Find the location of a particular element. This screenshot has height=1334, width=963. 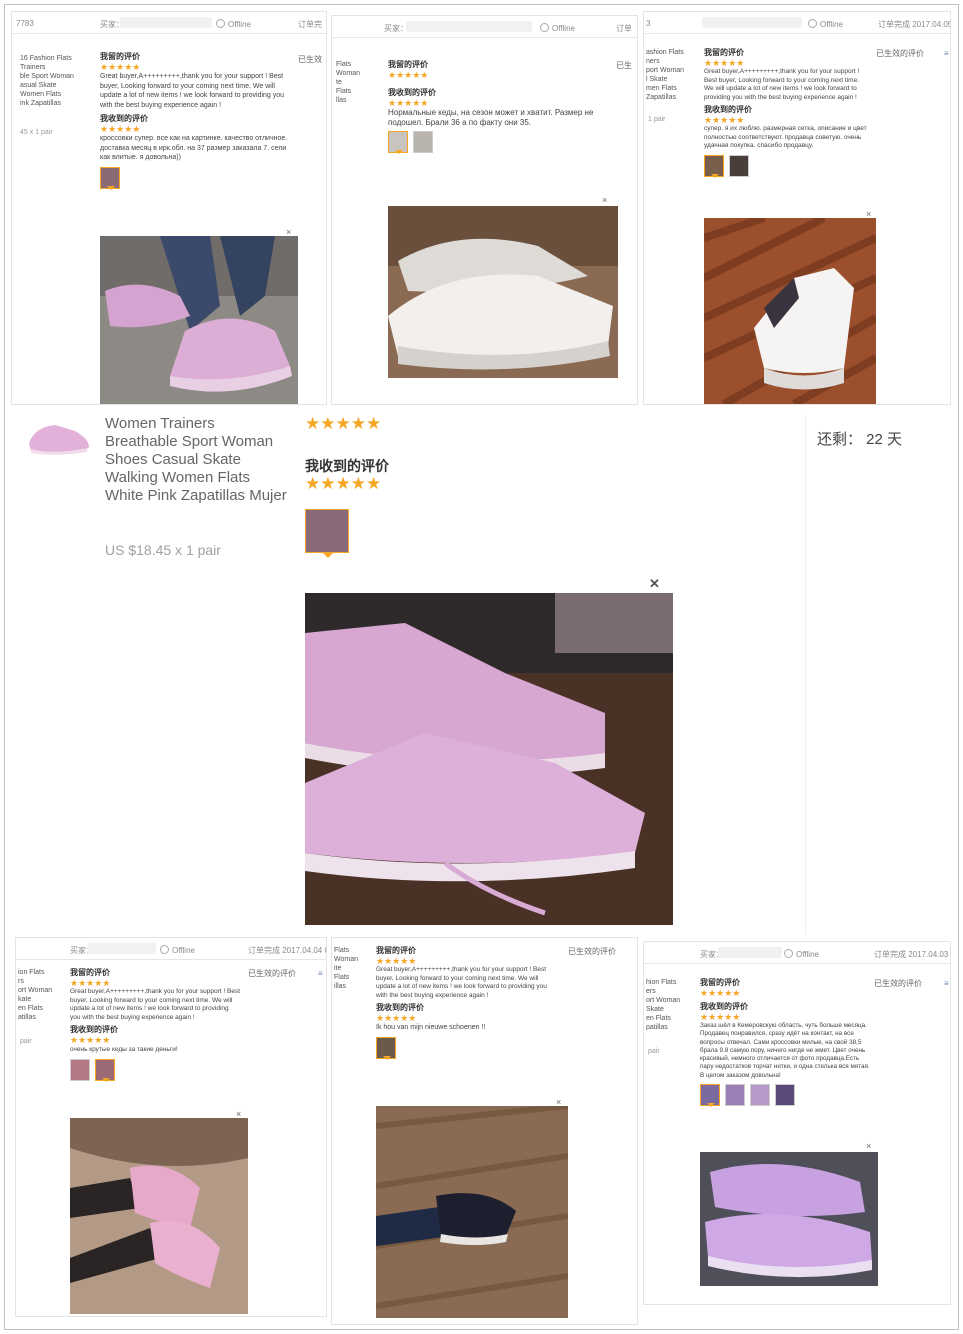

order-header: 买家： Offline 订单完成 2017.04.03 23 is located at coordinates (797, 953).